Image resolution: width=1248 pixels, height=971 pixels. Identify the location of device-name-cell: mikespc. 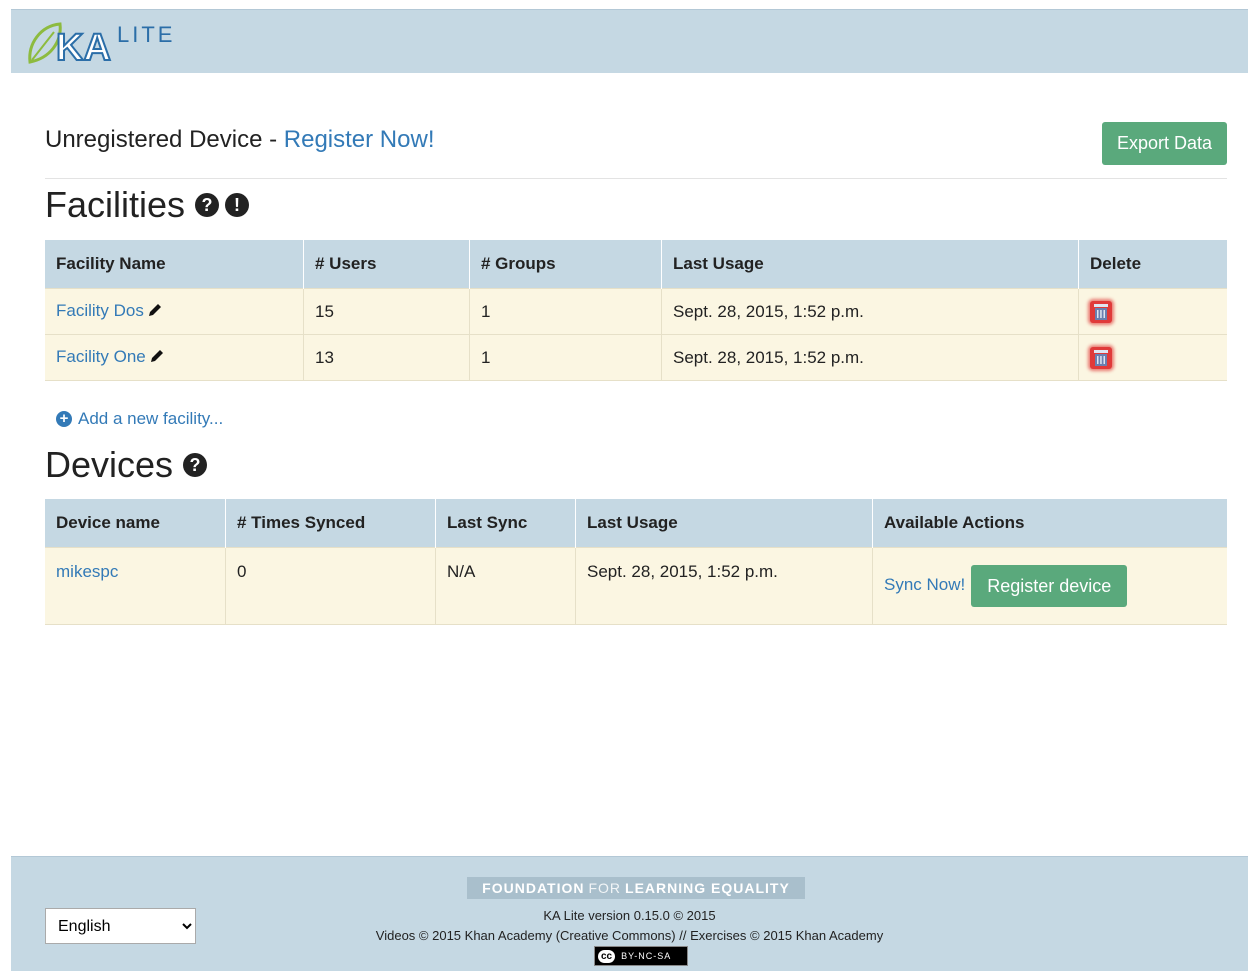
(135, 586).